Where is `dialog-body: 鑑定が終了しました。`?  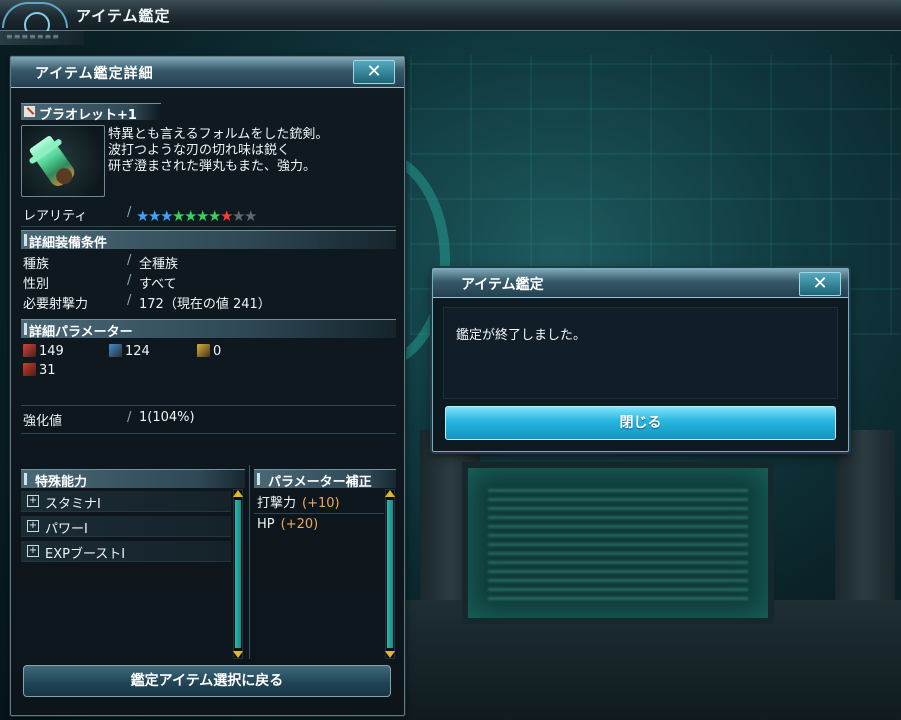 dialog-body: 鑑定が終了しました。 is located at coordinates (640, 353).